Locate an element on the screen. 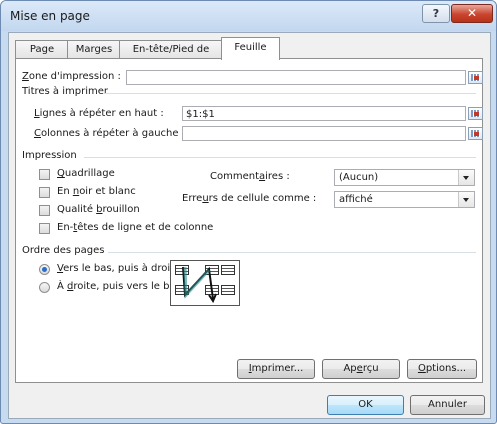 The height and width of the screenshot is (424, 497). row-column-headings-checkbox is located at coordinates (44, 228).